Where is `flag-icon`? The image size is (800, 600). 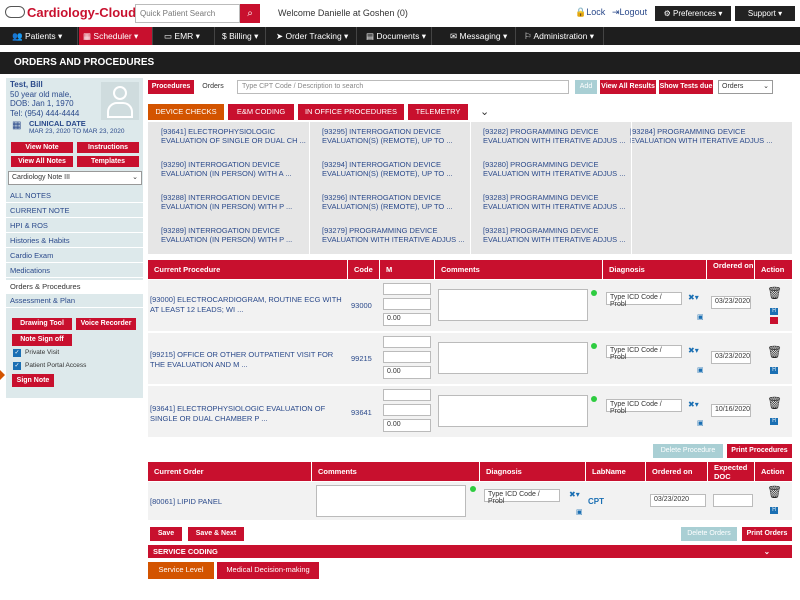
flag-icon is located at coordinates (774, 320).